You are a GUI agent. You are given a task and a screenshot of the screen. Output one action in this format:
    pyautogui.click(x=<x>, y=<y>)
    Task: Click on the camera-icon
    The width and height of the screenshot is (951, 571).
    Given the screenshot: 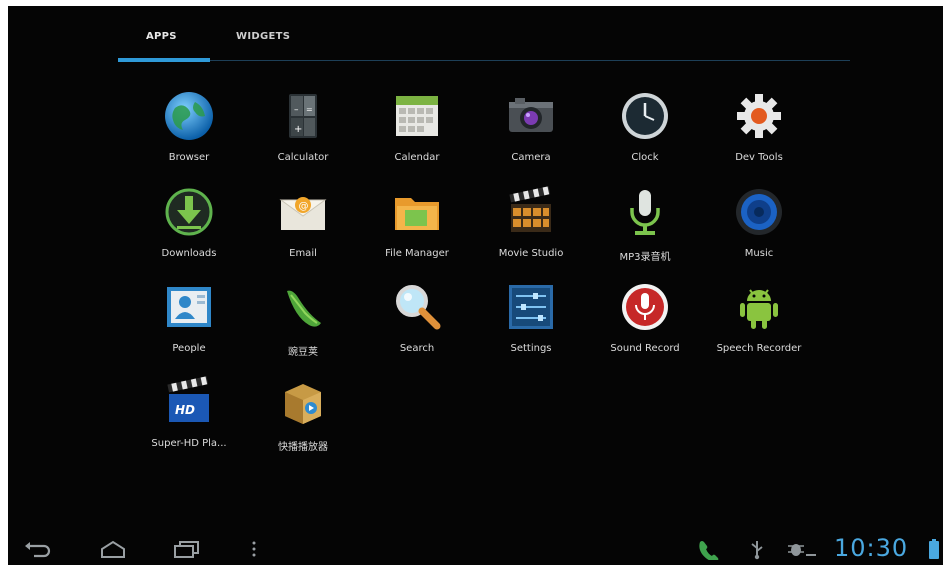 What is the action you would take?
    pyautogui.click(x=531, y=115)
    